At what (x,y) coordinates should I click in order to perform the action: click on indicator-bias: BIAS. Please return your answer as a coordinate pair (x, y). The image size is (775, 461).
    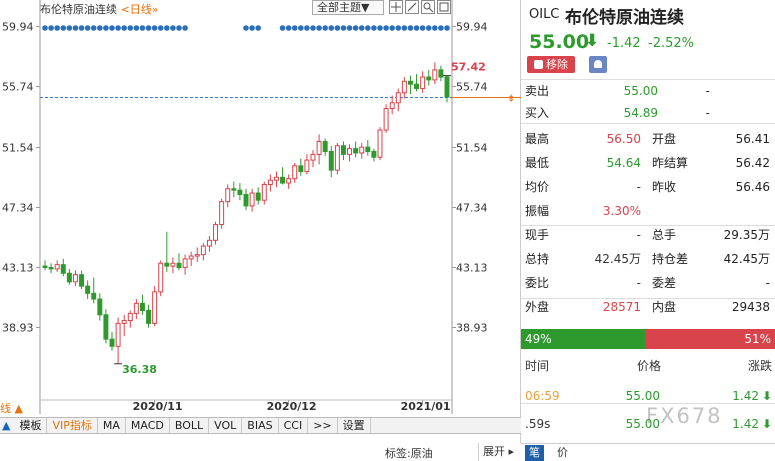
    Looking at the image, I should click on (260, 425).